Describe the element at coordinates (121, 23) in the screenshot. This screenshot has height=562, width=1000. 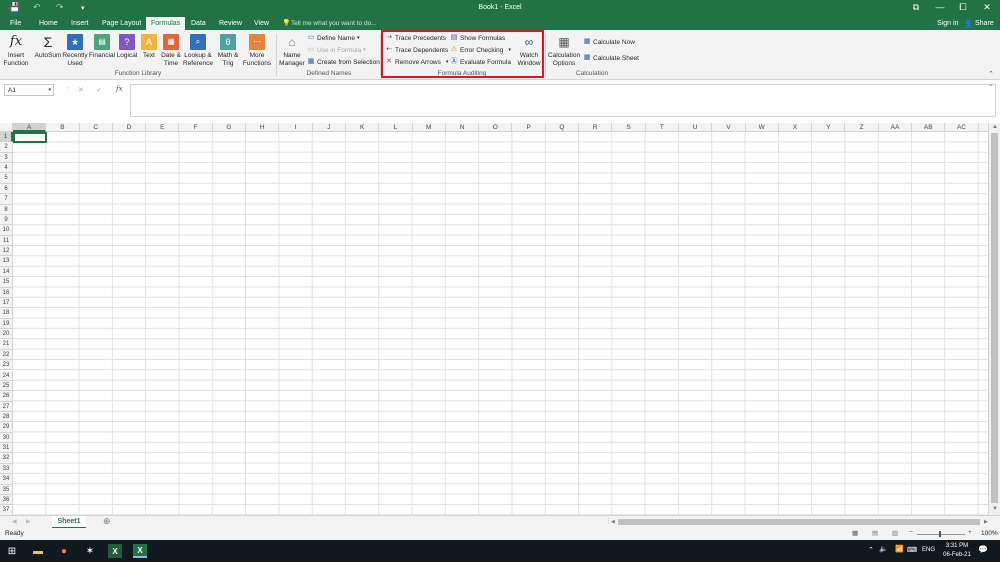
I see `tab-page-layout: Page Layout` at that location.